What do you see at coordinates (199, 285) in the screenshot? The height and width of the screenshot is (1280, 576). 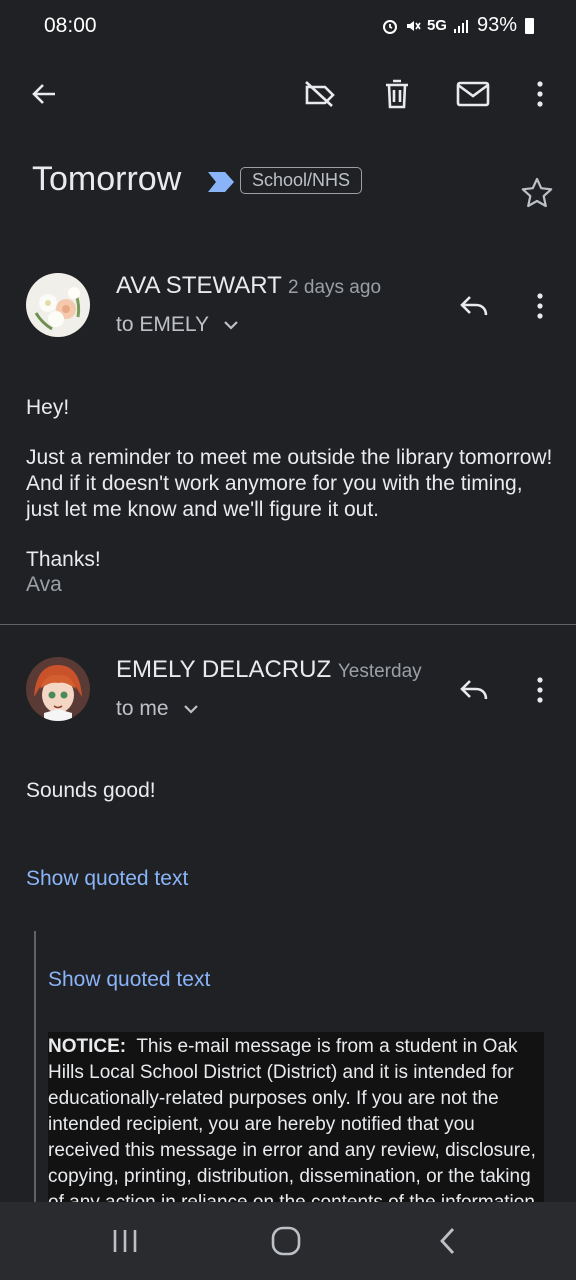 I see `sender-name: AVA STEWART` at bounding box center [199, 285].